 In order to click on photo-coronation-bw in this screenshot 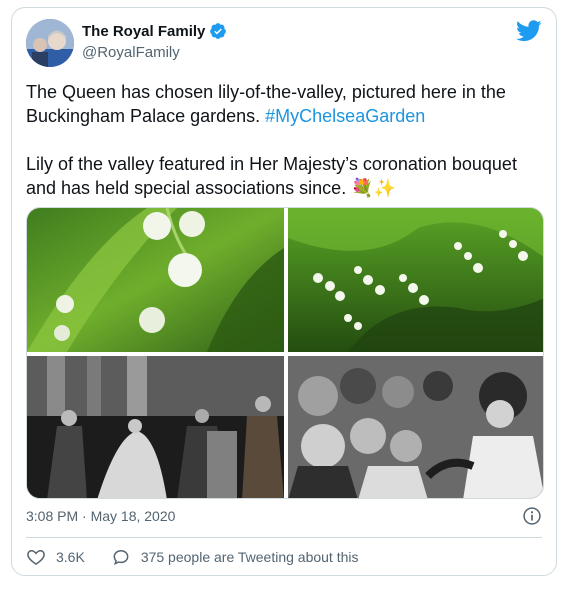, I will do `click(155, 427)`.